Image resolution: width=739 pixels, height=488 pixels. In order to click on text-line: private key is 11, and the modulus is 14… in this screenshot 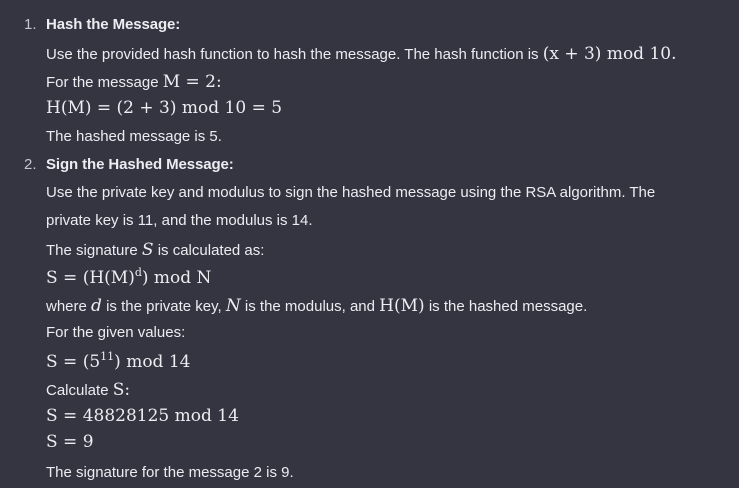, I will do `click(179, 220)`.